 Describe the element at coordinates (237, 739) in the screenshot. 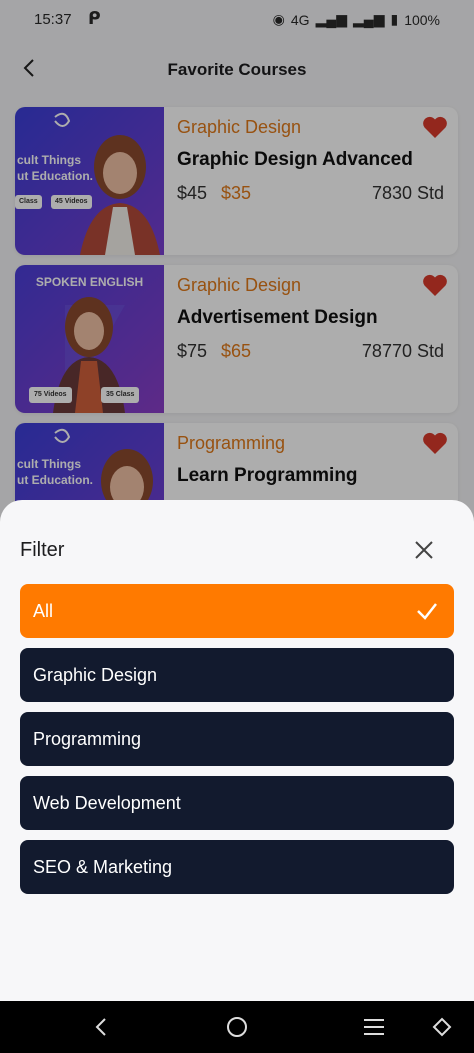

I see `filter-option-programming: Programming` at that location.